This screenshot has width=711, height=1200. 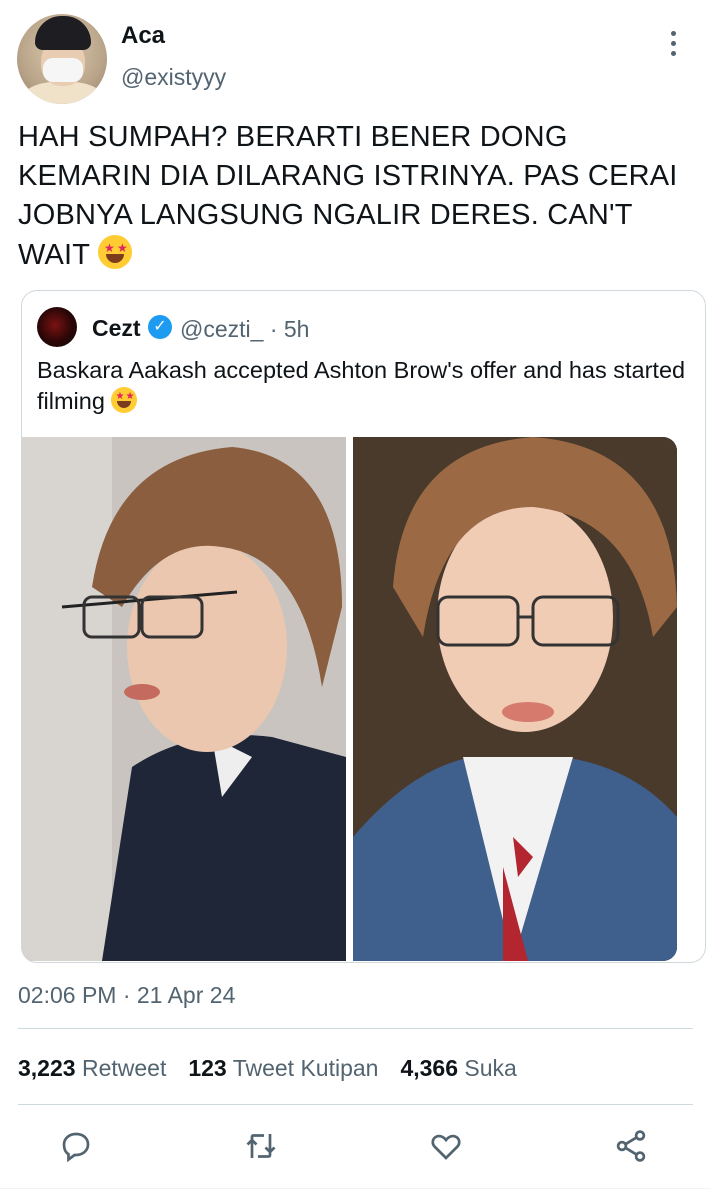 I want to click on verified-badge-icon: ✓, so click(x=160, y=327).